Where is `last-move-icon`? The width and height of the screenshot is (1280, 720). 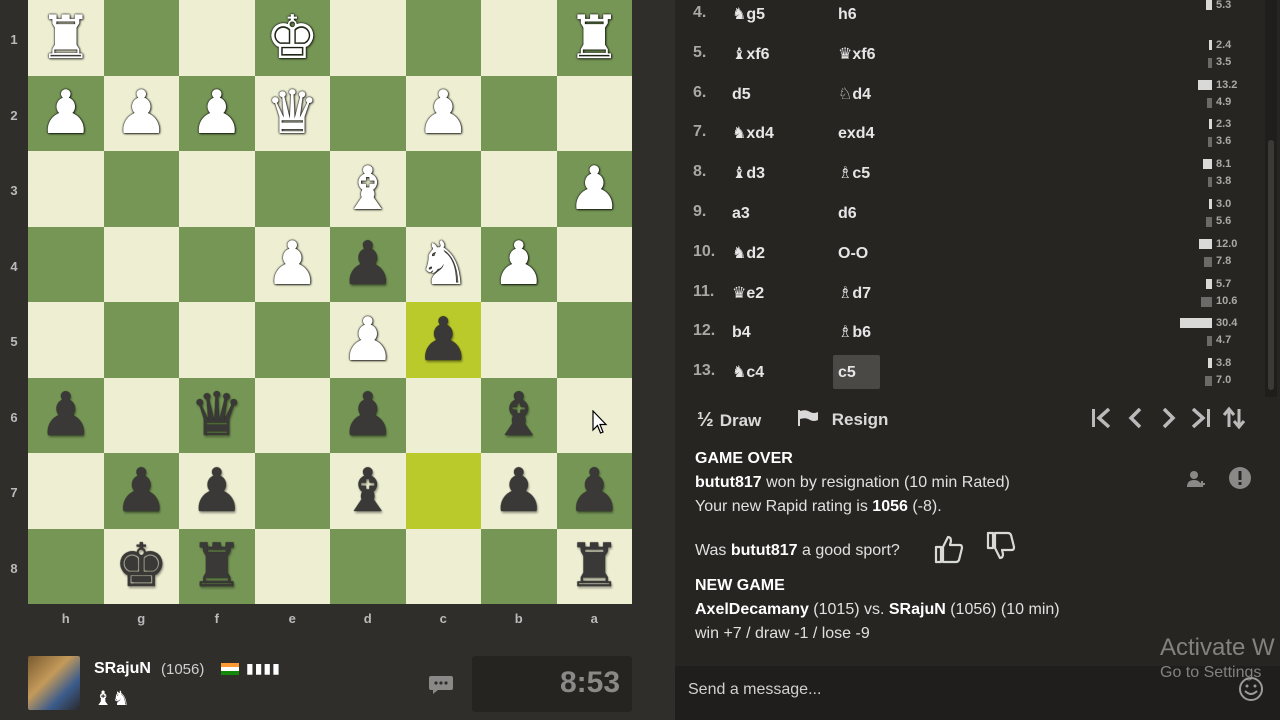 last-move-icon is located at coordinates (1200, 421).